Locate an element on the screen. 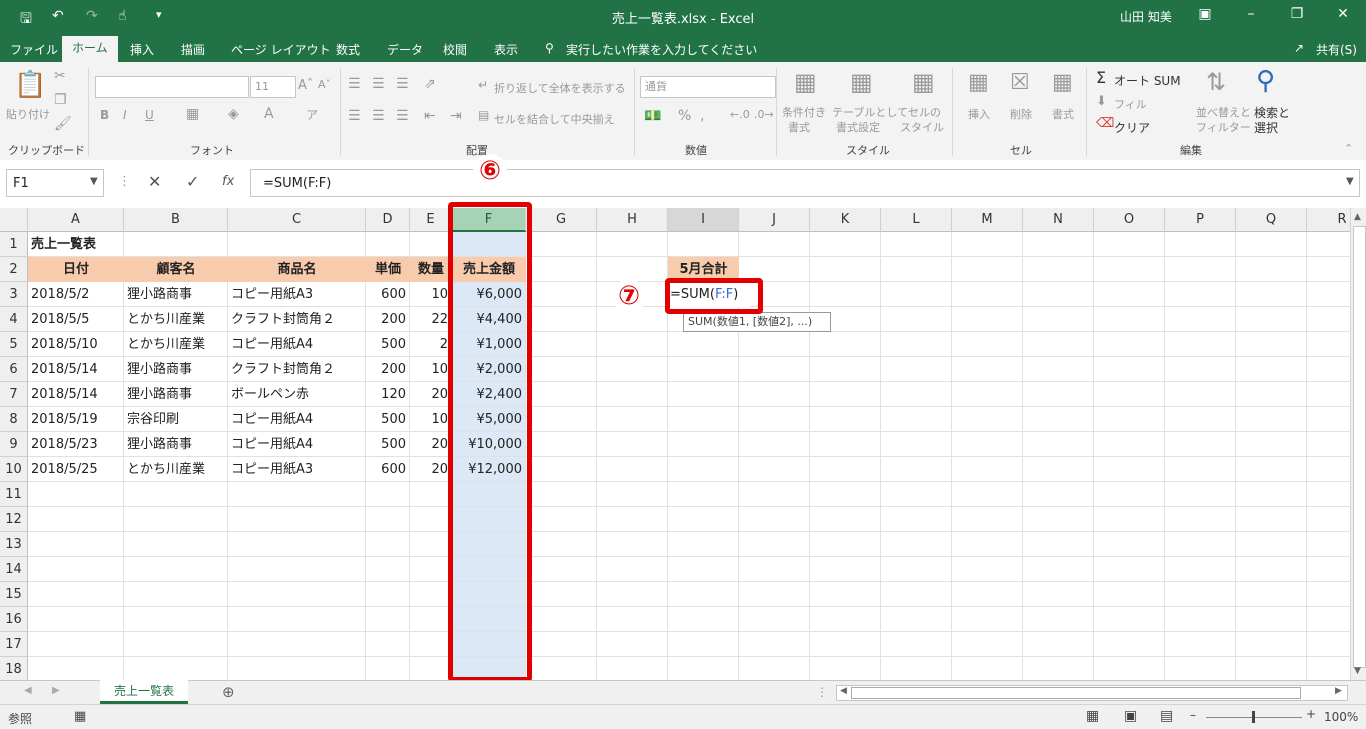 This screenshot has height=729, width=1366. align-bottom-icon: ☰ is located at coordinates (402, 84).